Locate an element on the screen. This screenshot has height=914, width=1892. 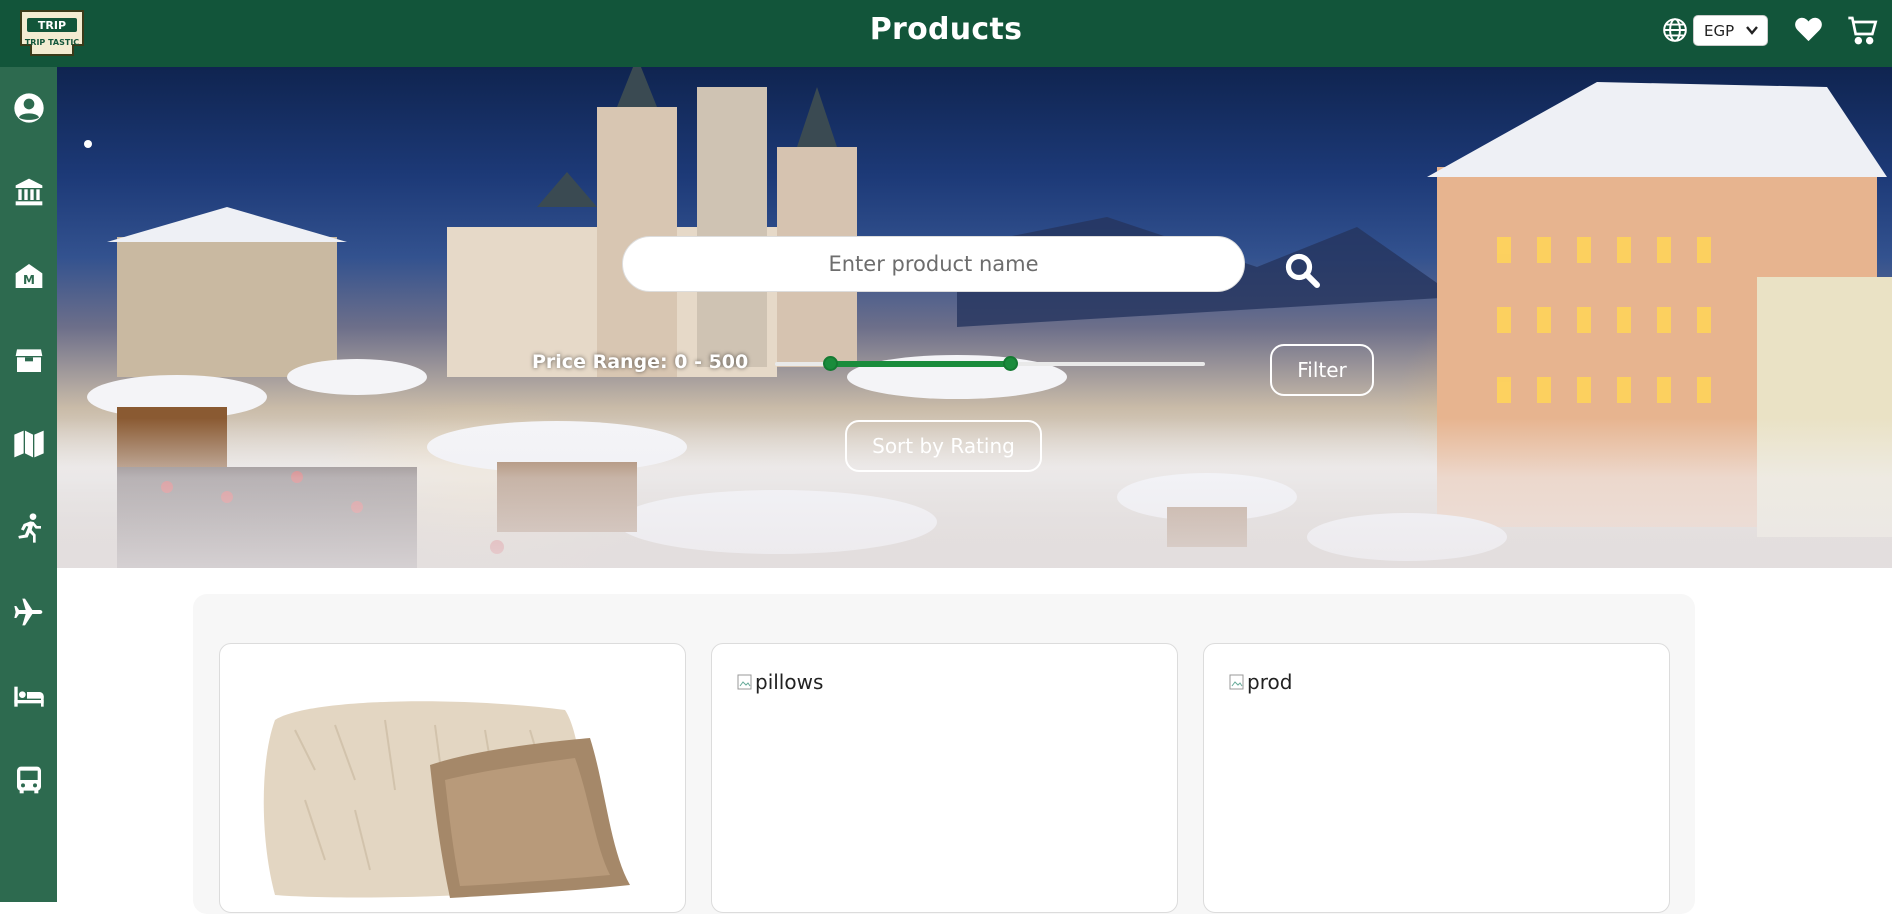
sidebar: M is located at coordinates (28, 484).